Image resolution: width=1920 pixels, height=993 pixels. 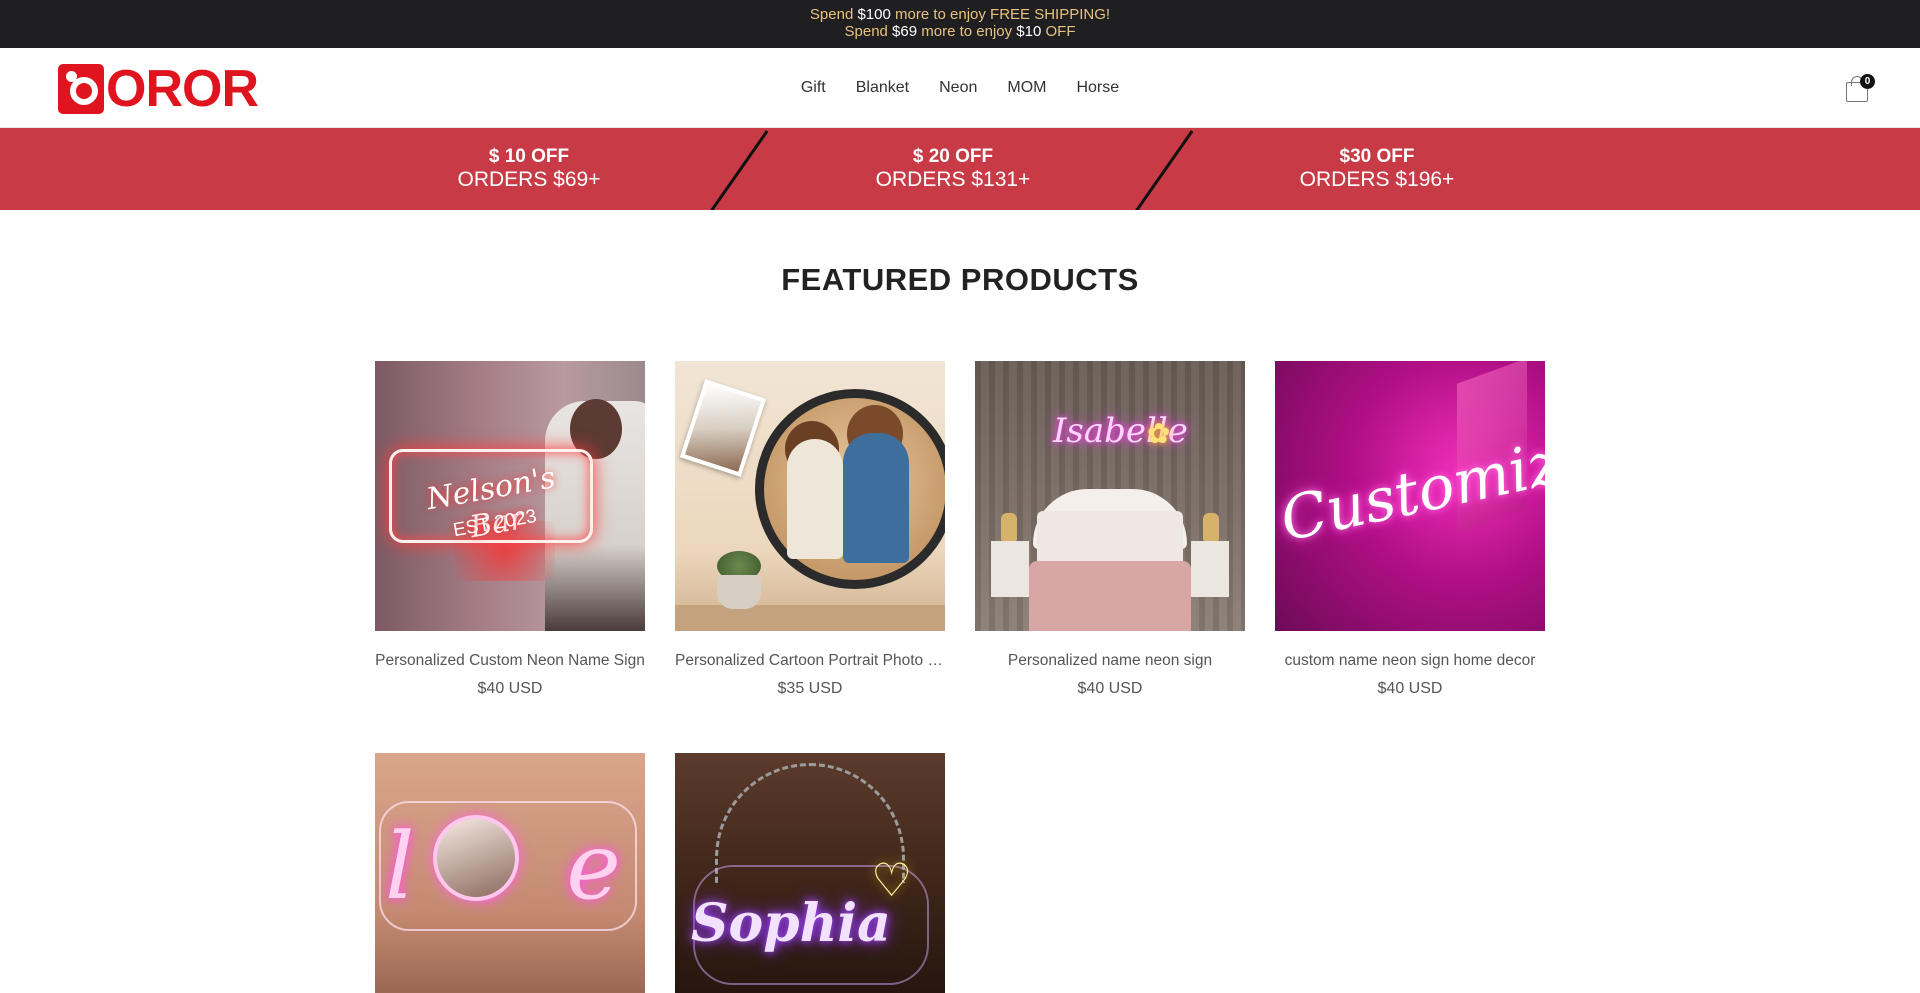 I want to click on neon-sign-text: Customize, so click(x=1410, y=488).